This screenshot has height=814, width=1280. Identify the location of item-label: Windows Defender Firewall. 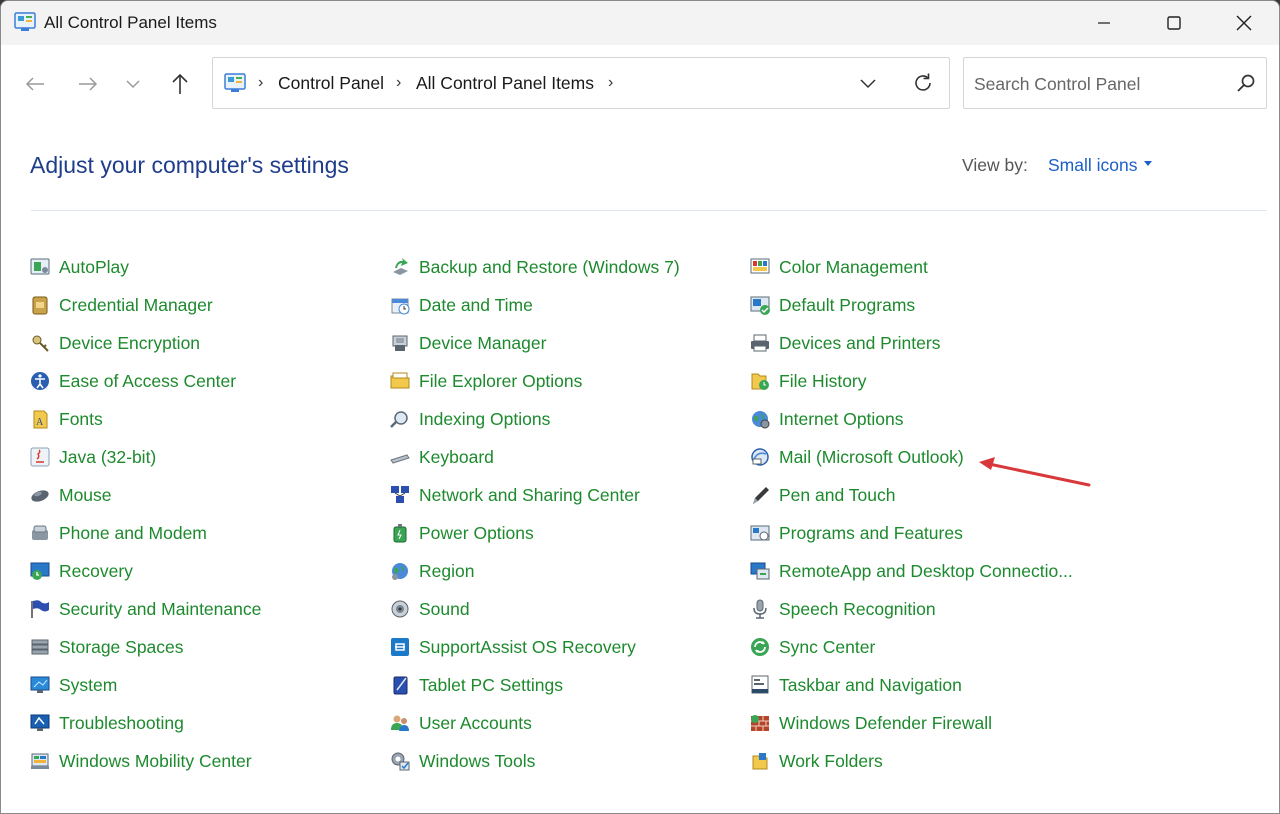
(885, 722).